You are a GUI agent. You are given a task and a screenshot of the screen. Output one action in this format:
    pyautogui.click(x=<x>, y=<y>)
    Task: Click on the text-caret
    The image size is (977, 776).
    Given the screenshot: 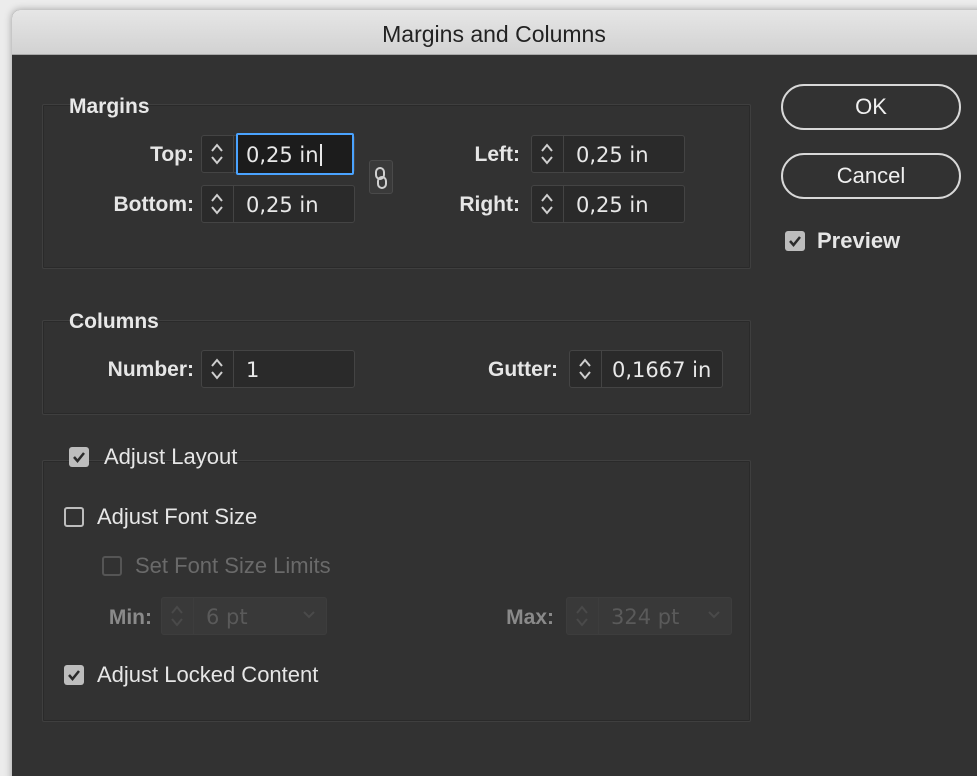 What is the action you would take?
    pyautogui.click(x=320, y=155)
    